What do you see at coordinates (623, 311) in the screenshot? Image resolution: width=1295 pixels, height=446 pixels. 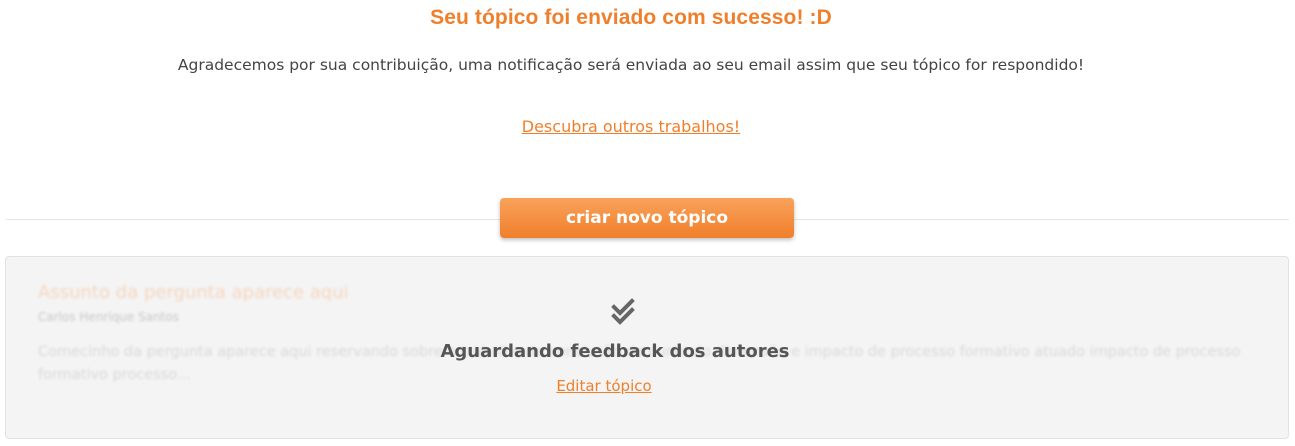 I see `double-check-icon` at bounding box center [623, 311].